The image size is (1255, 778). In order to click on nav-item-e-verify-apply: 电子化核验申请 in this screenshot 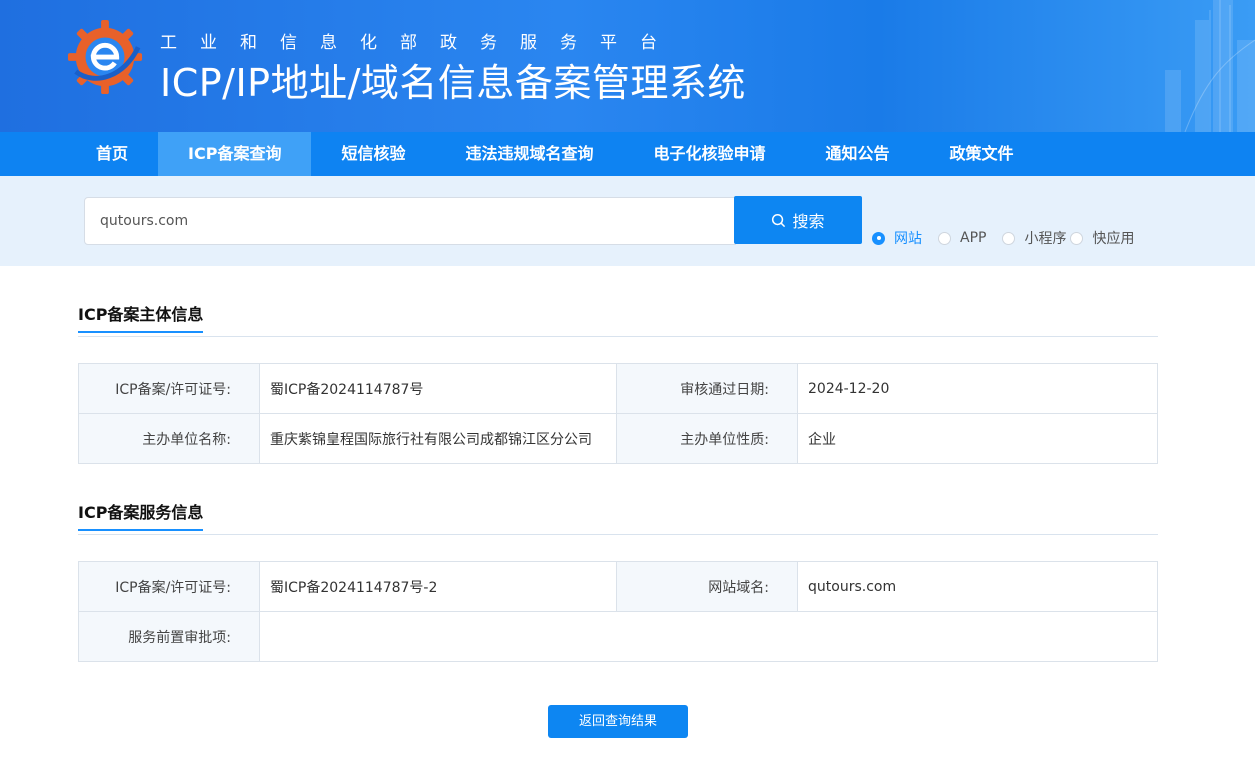, I will do `click(709, 154)`.